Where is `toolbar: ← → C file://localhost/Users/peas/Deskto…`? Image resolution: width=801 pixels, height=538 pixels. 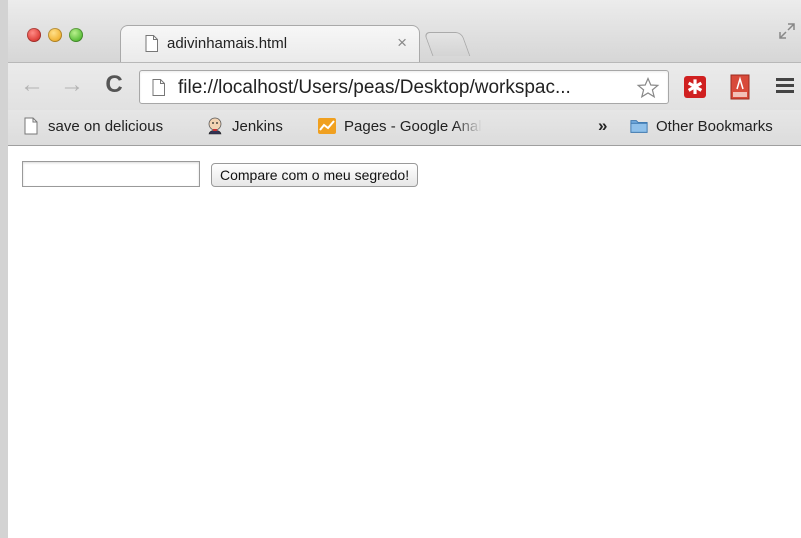 toolbar: ← → C file://localhost/Users/peas/Deskto… is located at coordinates (404, 86).